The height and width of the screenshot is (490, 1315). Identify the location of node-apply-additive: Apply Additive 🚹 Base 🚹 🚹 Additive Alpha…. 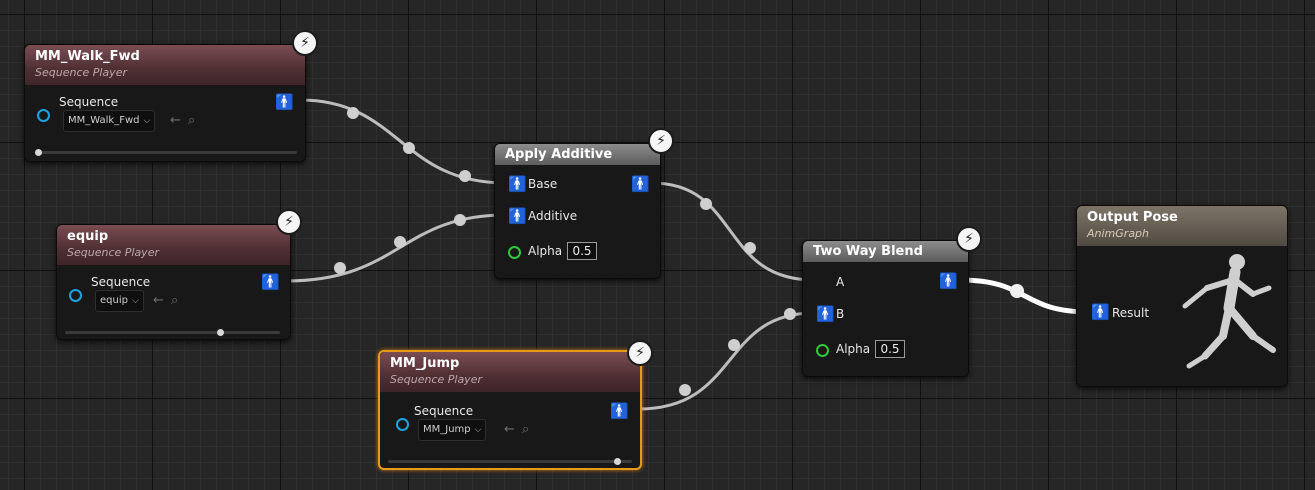
(577, 211).